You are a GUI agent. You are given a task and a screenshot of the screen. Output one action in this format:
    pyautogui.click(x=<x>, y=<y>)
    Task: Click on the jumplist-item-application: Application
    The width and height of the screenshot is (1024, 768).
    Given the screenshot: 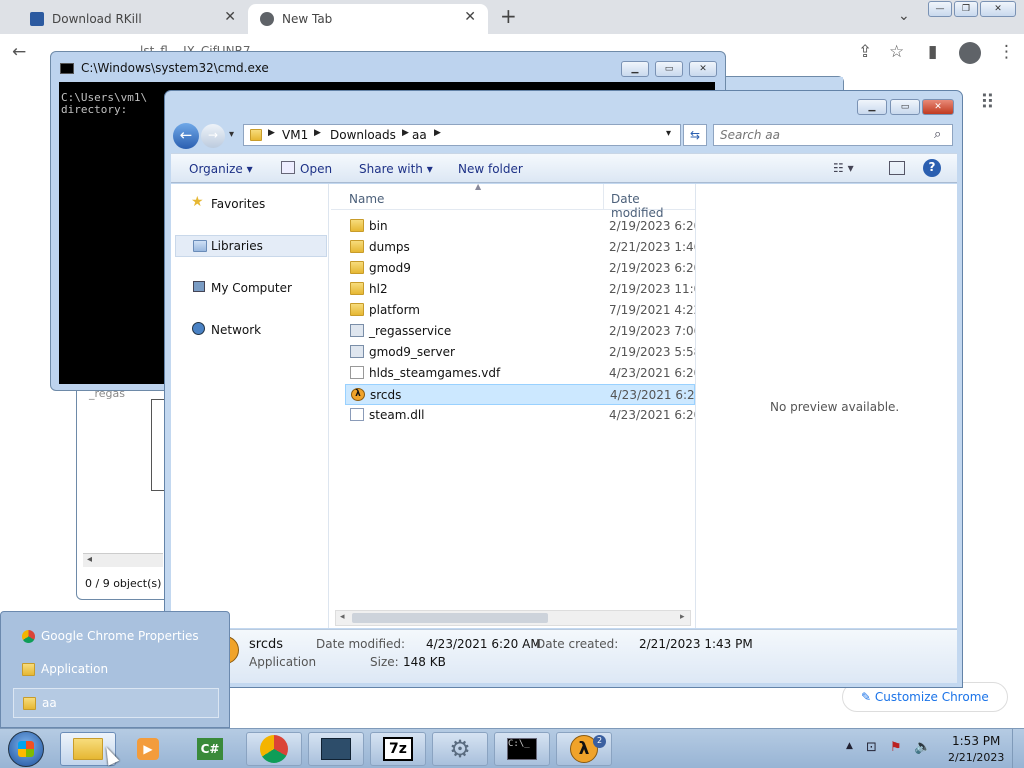 What is the action you would take?
    pyautogui.click(x=116, y=670)
    